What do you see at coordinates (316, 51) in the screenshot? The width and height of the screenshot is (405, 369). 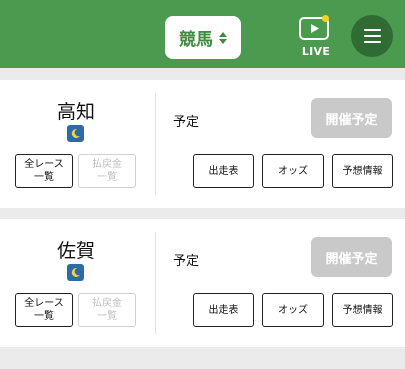 I see `live-label: LIVE` at bounding box center [316, 51].